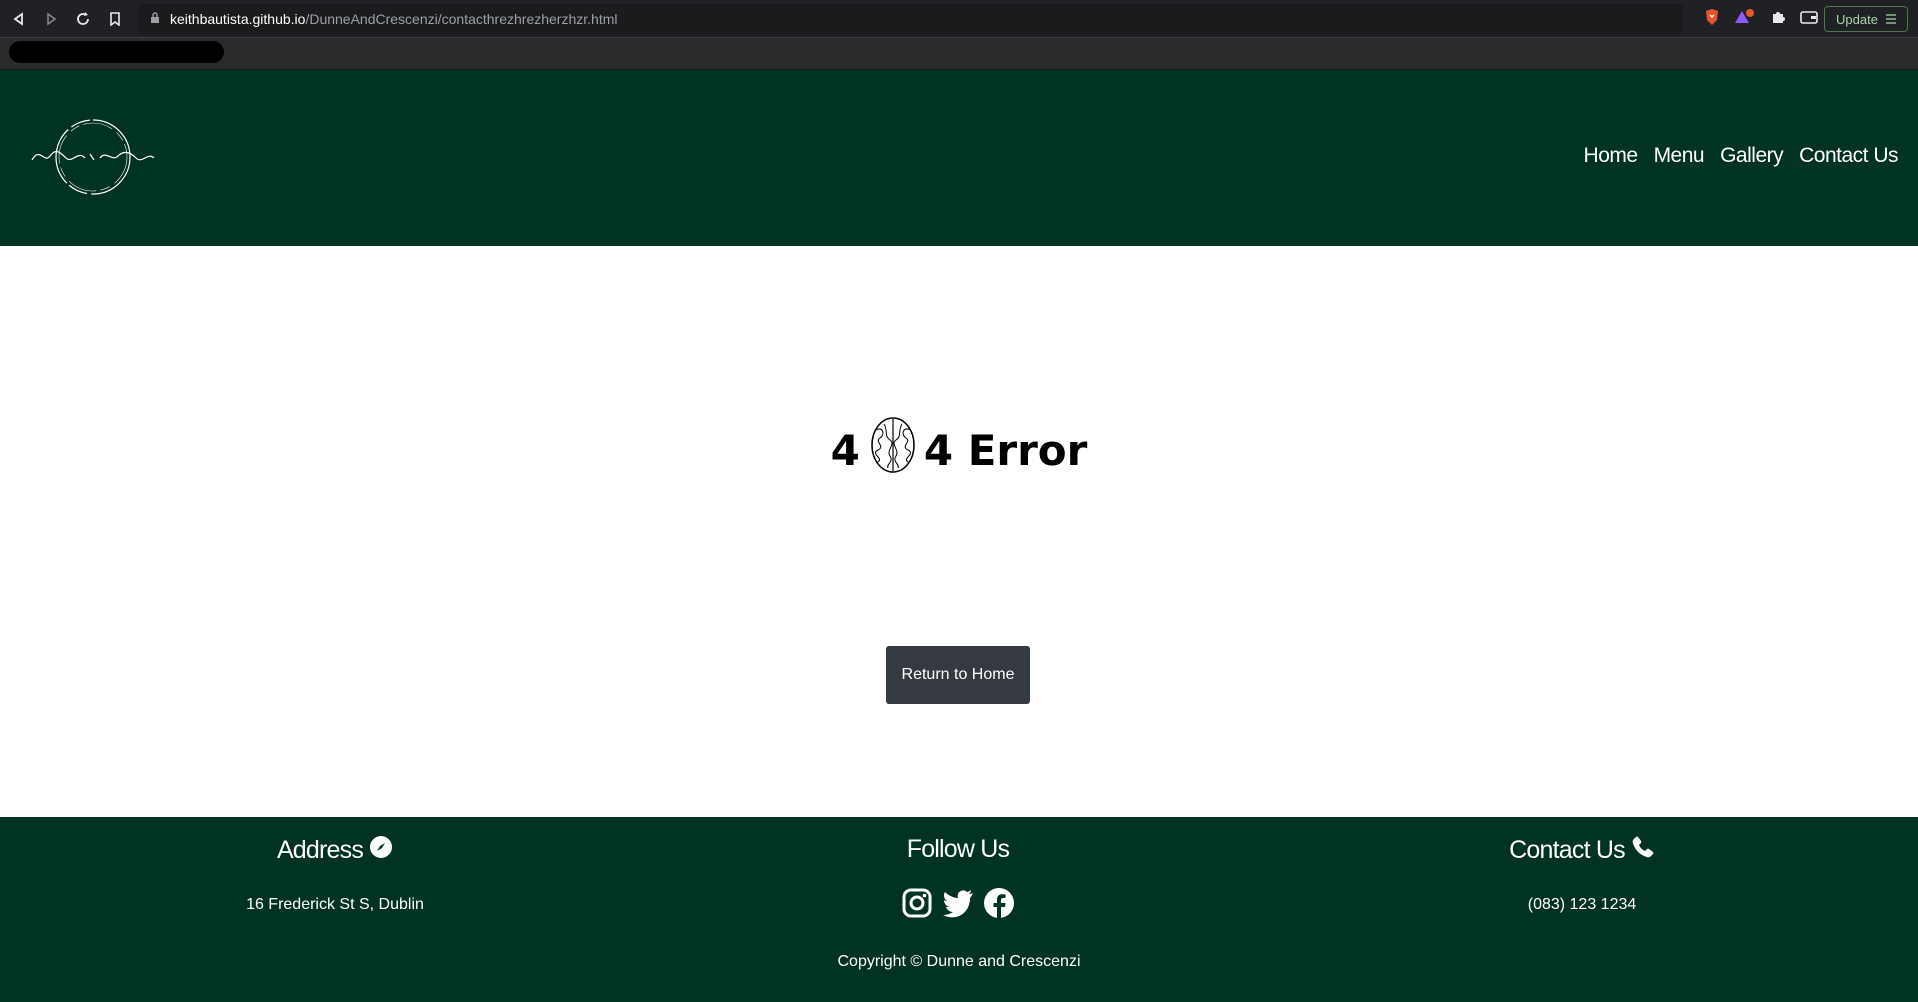 The height and width of the screenshot is (1002, 1918). I want to click on facebook-icon, so click(999, 905).